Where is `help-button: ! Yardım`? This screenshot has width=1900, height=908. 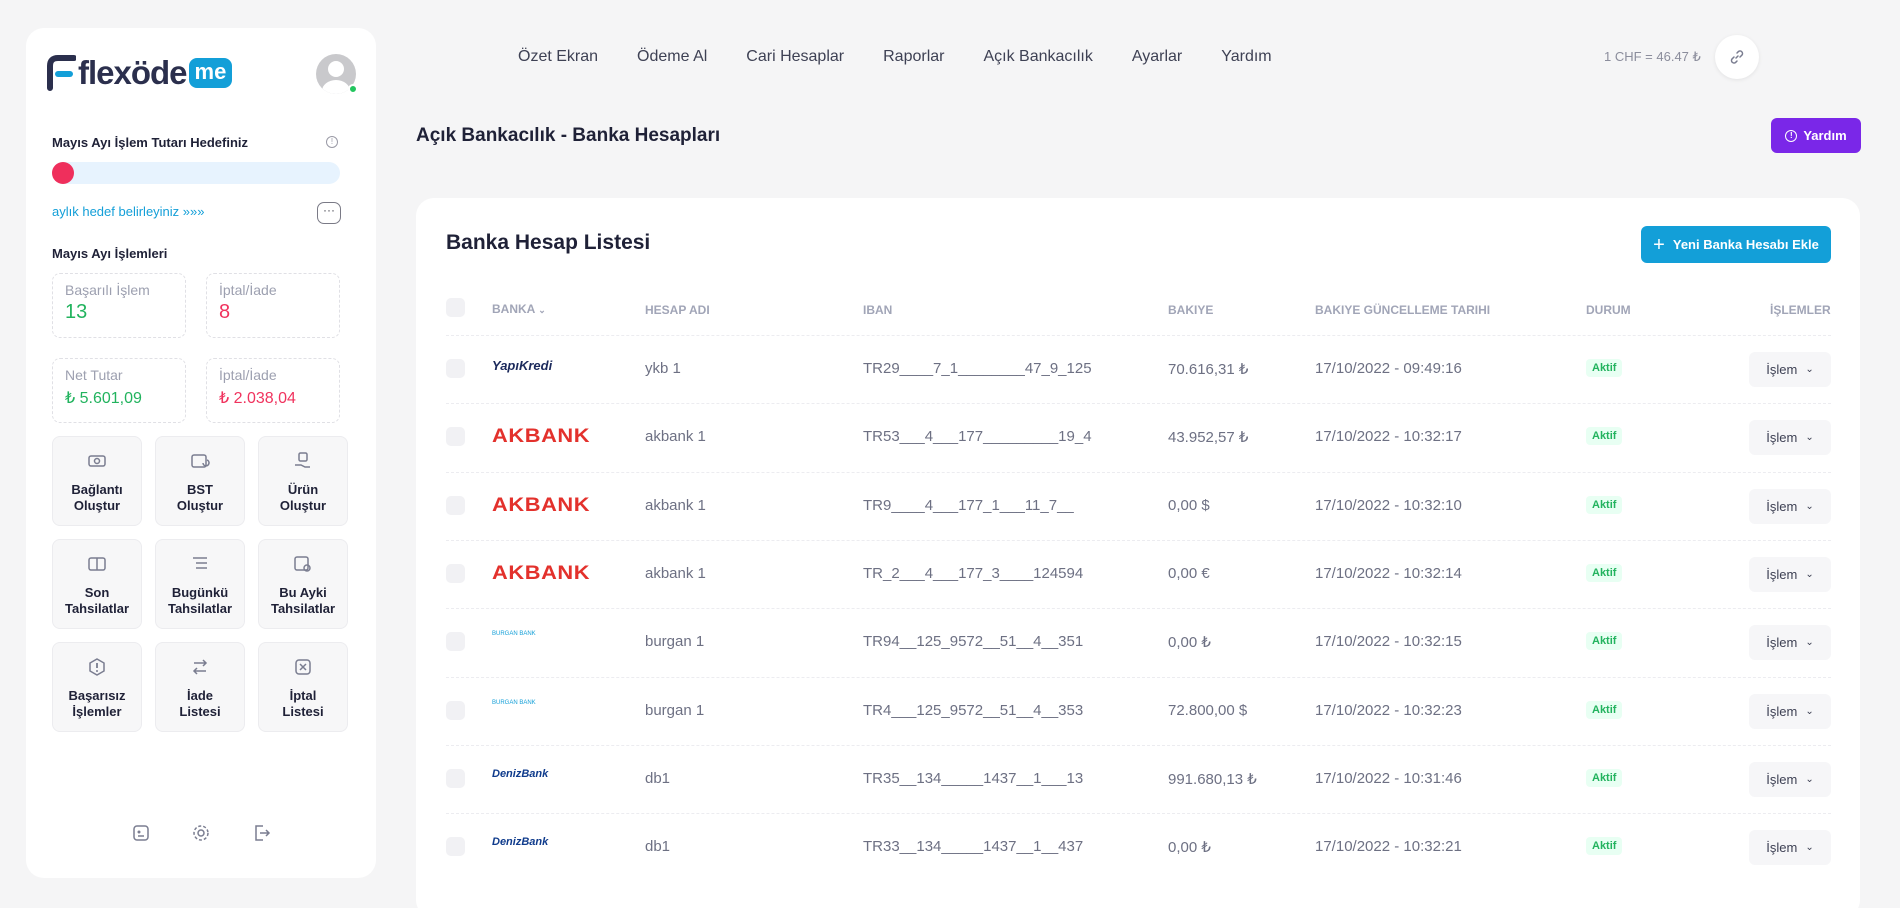
help-button: ! Yardım is located at coordinates (1816, 135).